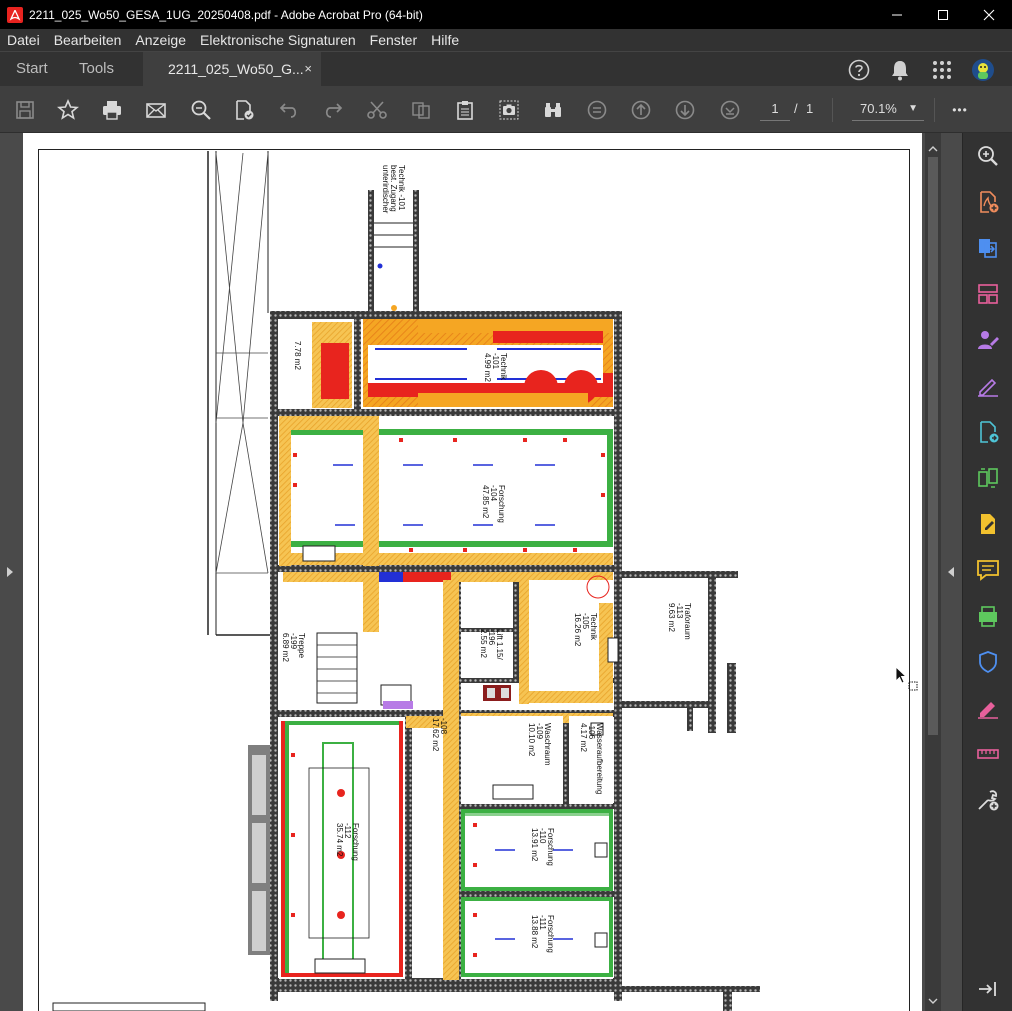  I want to click on page-number-input: 1, so click(775, 109).